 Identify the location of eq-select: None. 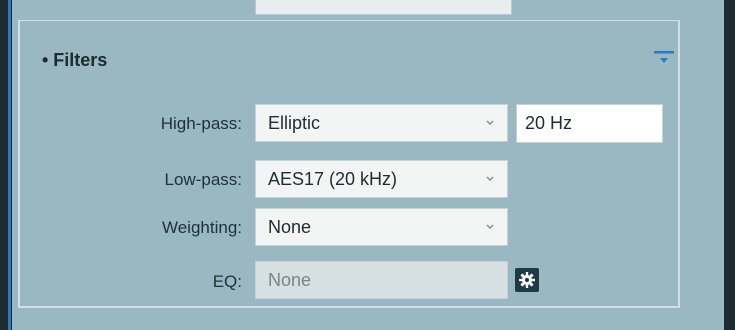
(381, 280).